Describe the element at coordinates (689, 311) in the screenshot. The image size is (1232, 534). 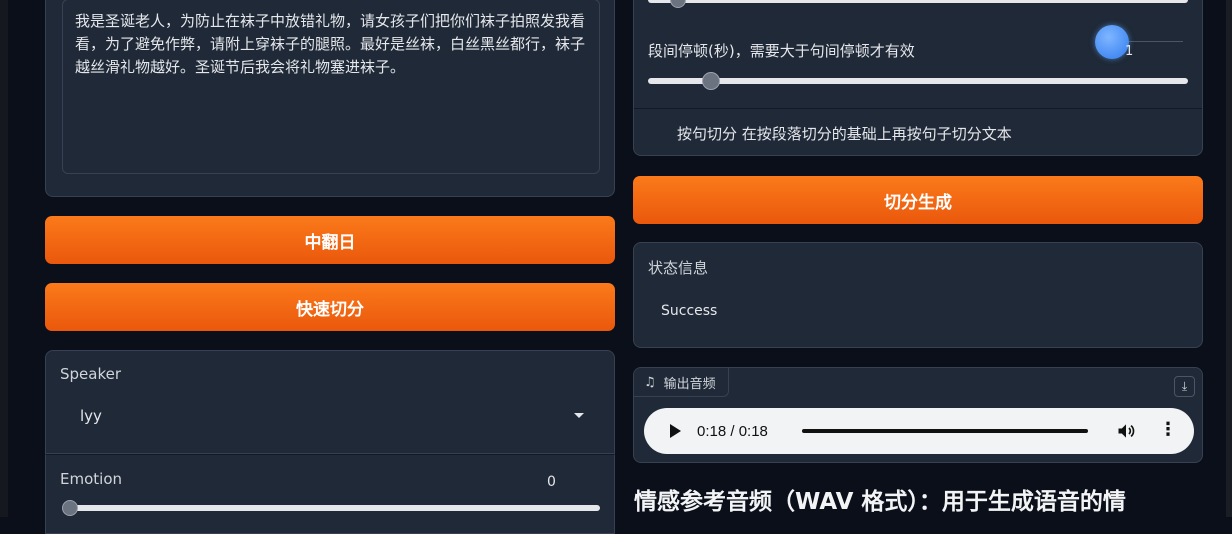
I see `status-text: Success` at that location.